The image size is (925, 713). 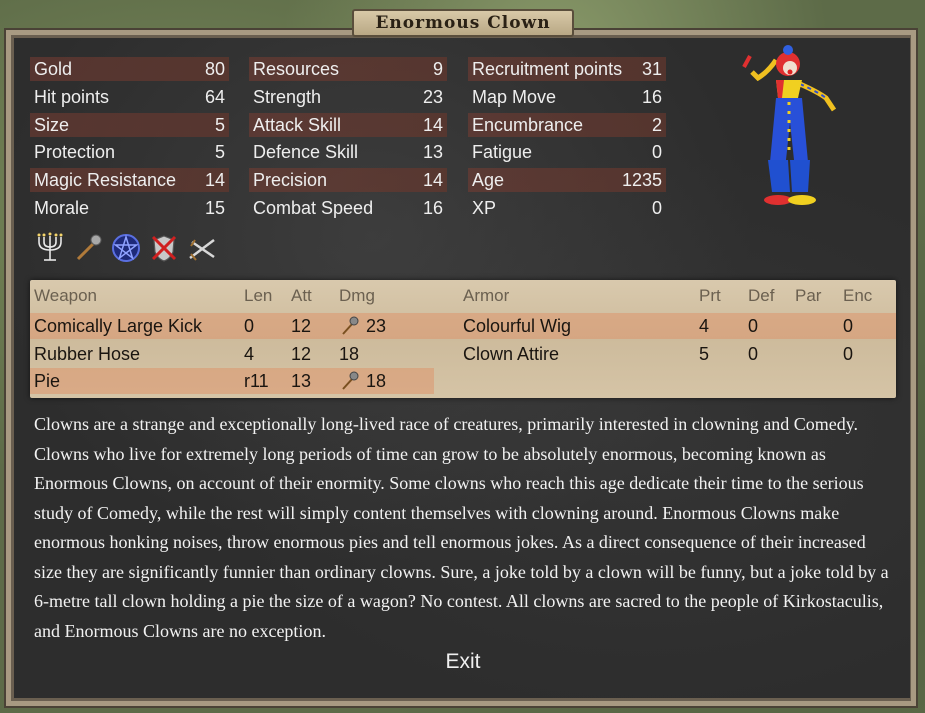 What do you see at coordinates (129, 208) in the screenshot?
I see `stat-morale: Morale 15` at bounding box center [129, 208].